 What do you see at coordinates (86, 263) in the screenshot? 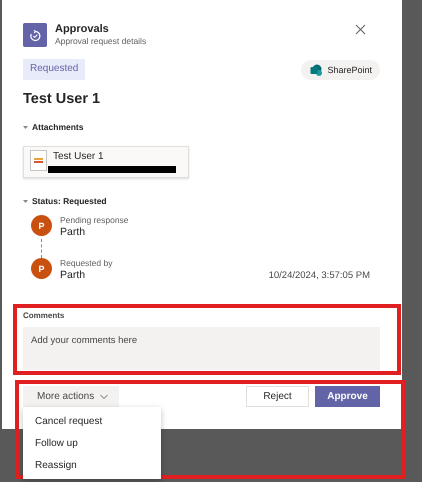
I see `status-label: Requested by` at bounding box center [86, 263].